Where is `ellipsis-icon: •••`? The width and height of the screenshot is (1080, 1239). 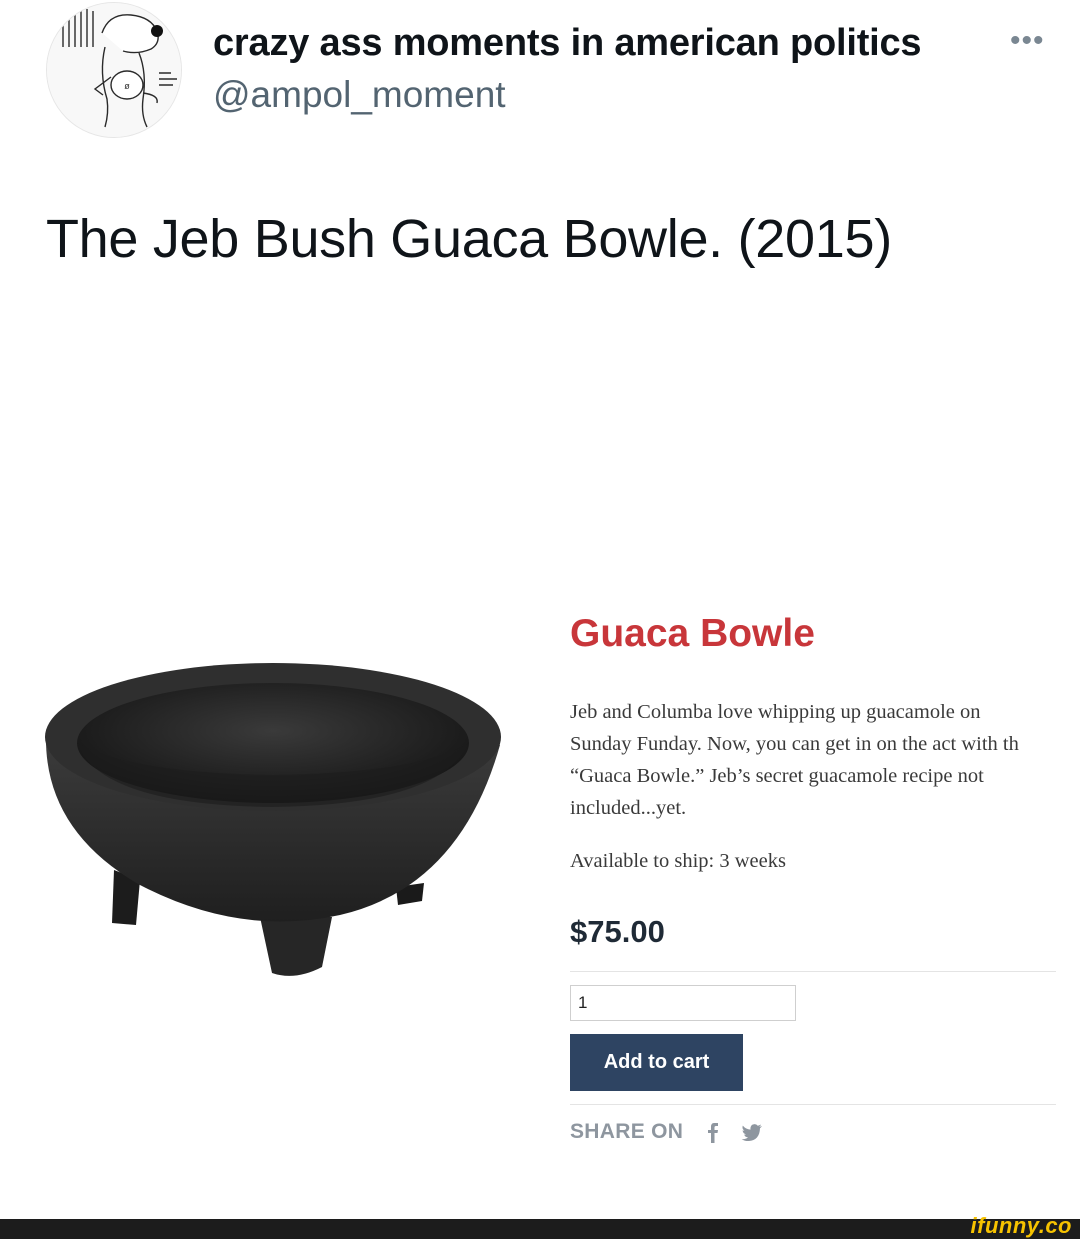
ellipsis-icon: ••• is located at coordinates (1027, 41).